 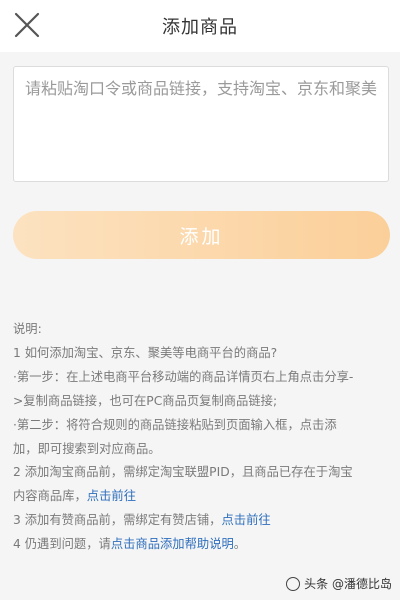 I want to click on instruction-q3-text: 3 添加有赞商品前，需绑定有赞店铺，, so click(x=117, y=520).